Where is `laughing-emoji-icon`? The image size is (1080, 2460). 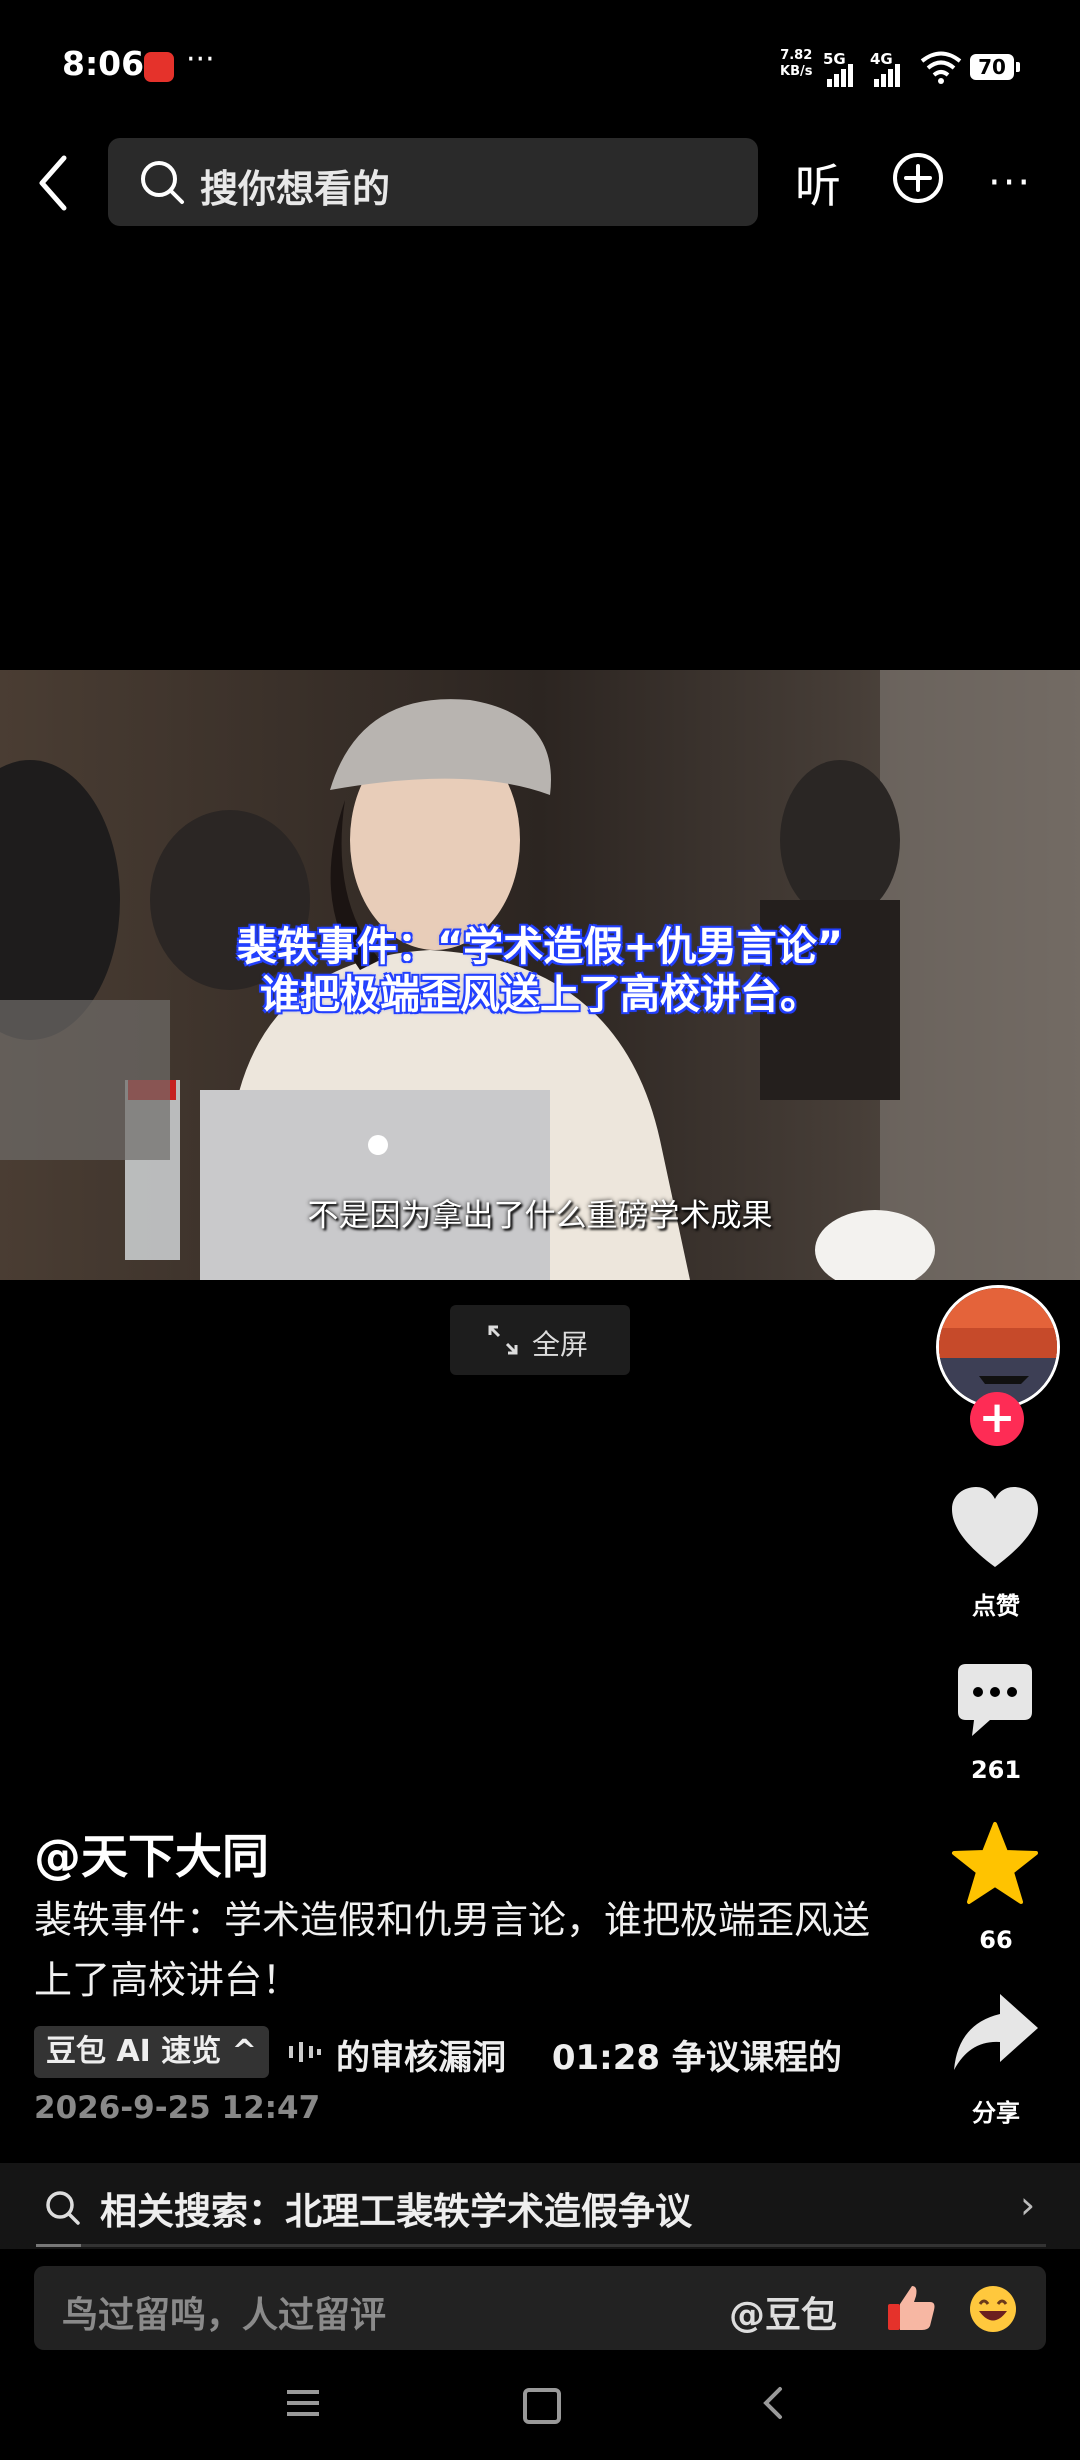
laughing-emoji-icon is located at coordinates (993, 2309).